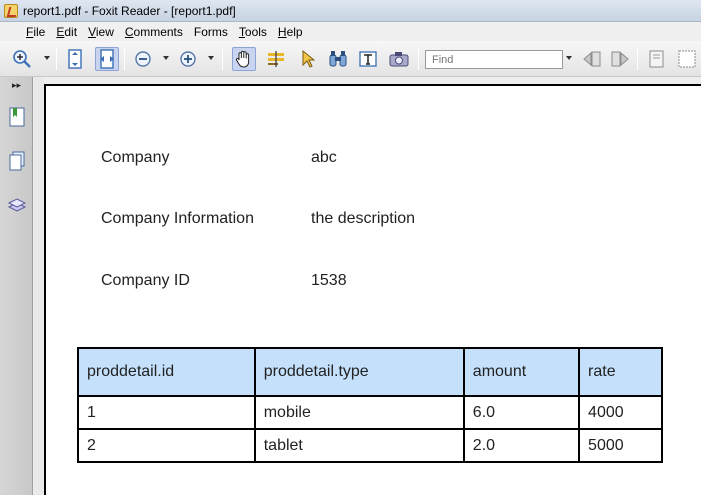 The width and height of the screenshot is (701, 495). Describe the element at coordinates (276, 59) in the screenshot. I see `text-select-icon` at that location.